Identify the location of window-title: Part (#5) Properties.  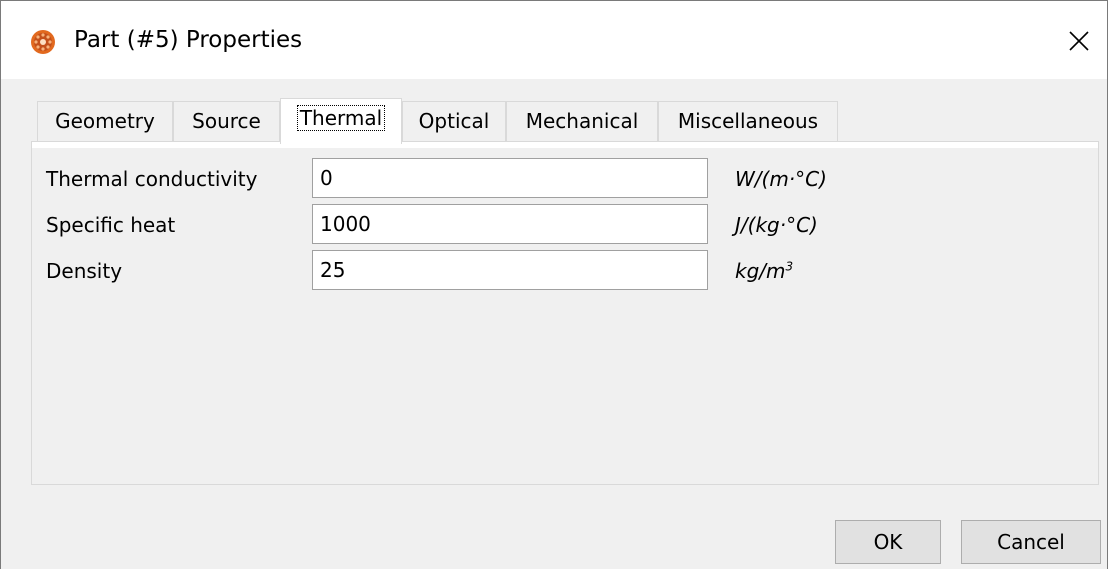
(188, 40).